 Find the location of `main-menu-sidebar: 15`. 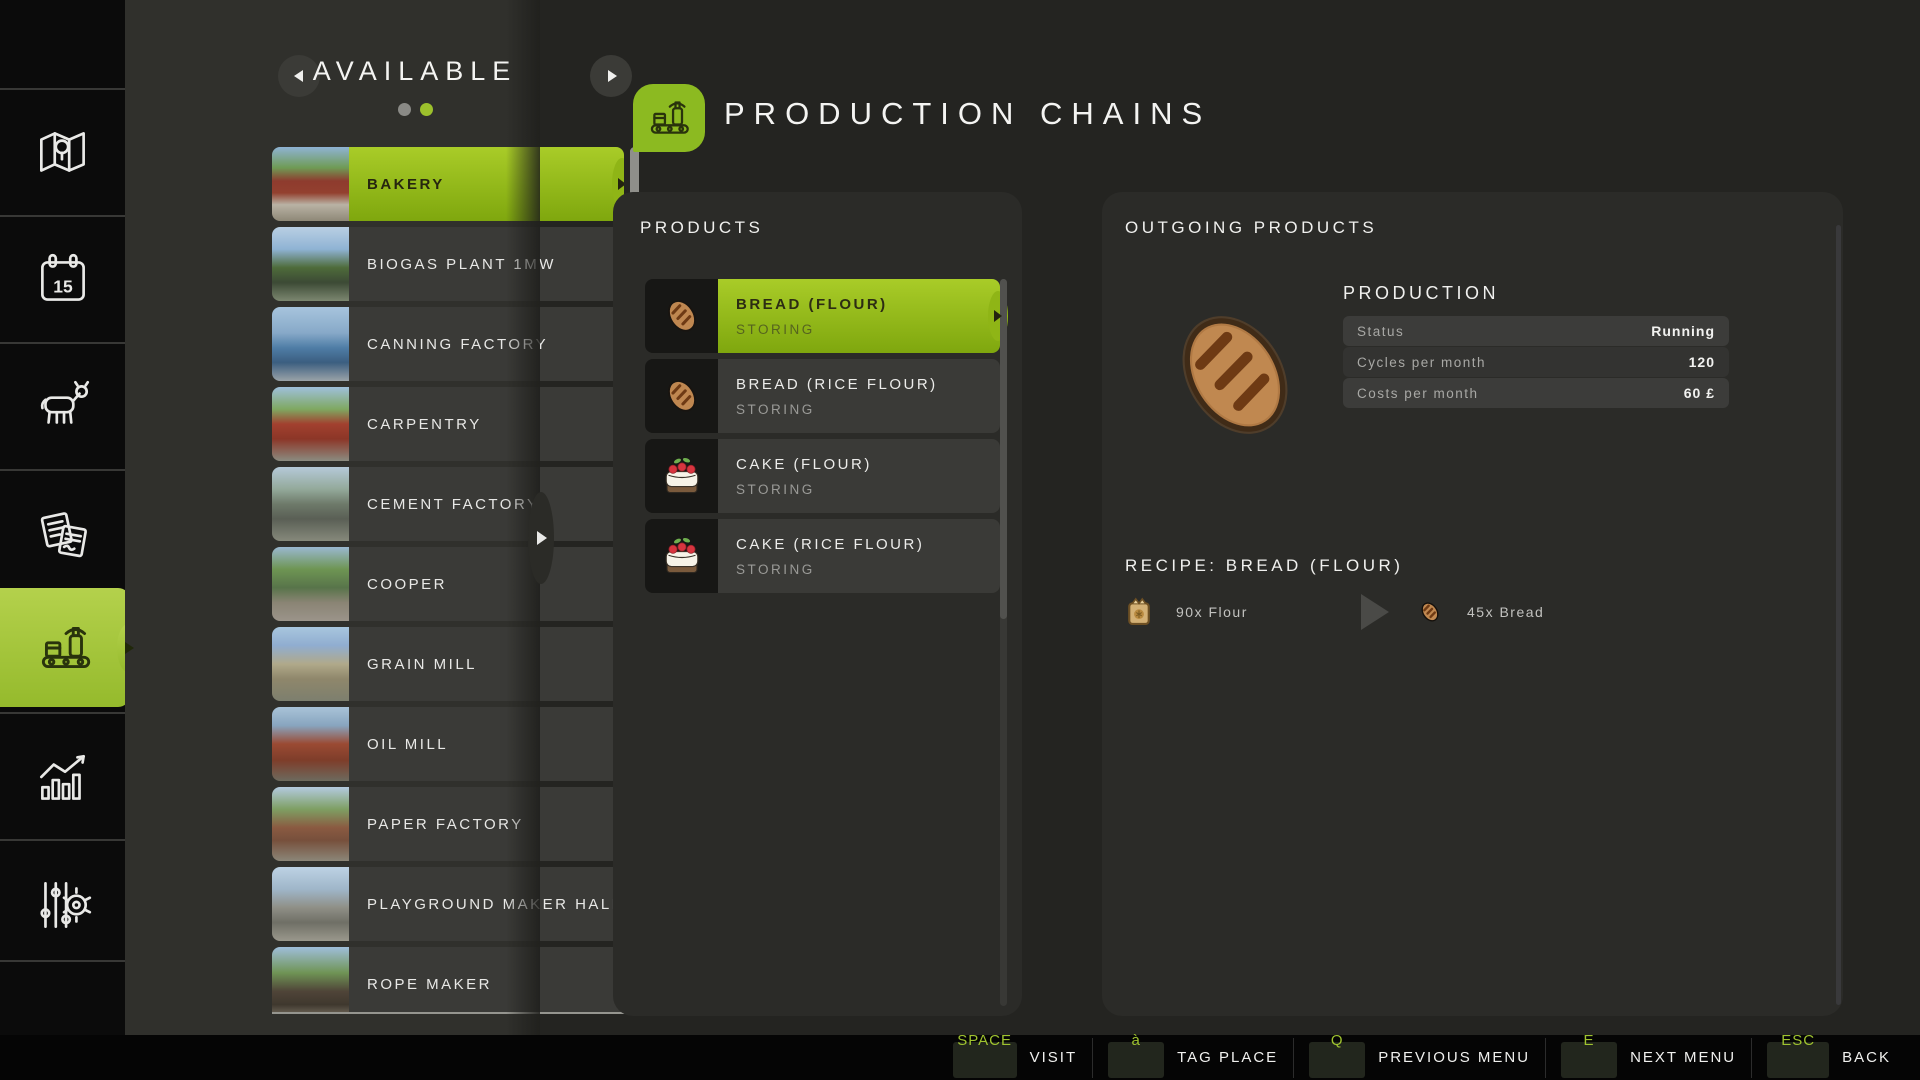

main-menu-sidebar: 15 is located at coordinates (69, 517).